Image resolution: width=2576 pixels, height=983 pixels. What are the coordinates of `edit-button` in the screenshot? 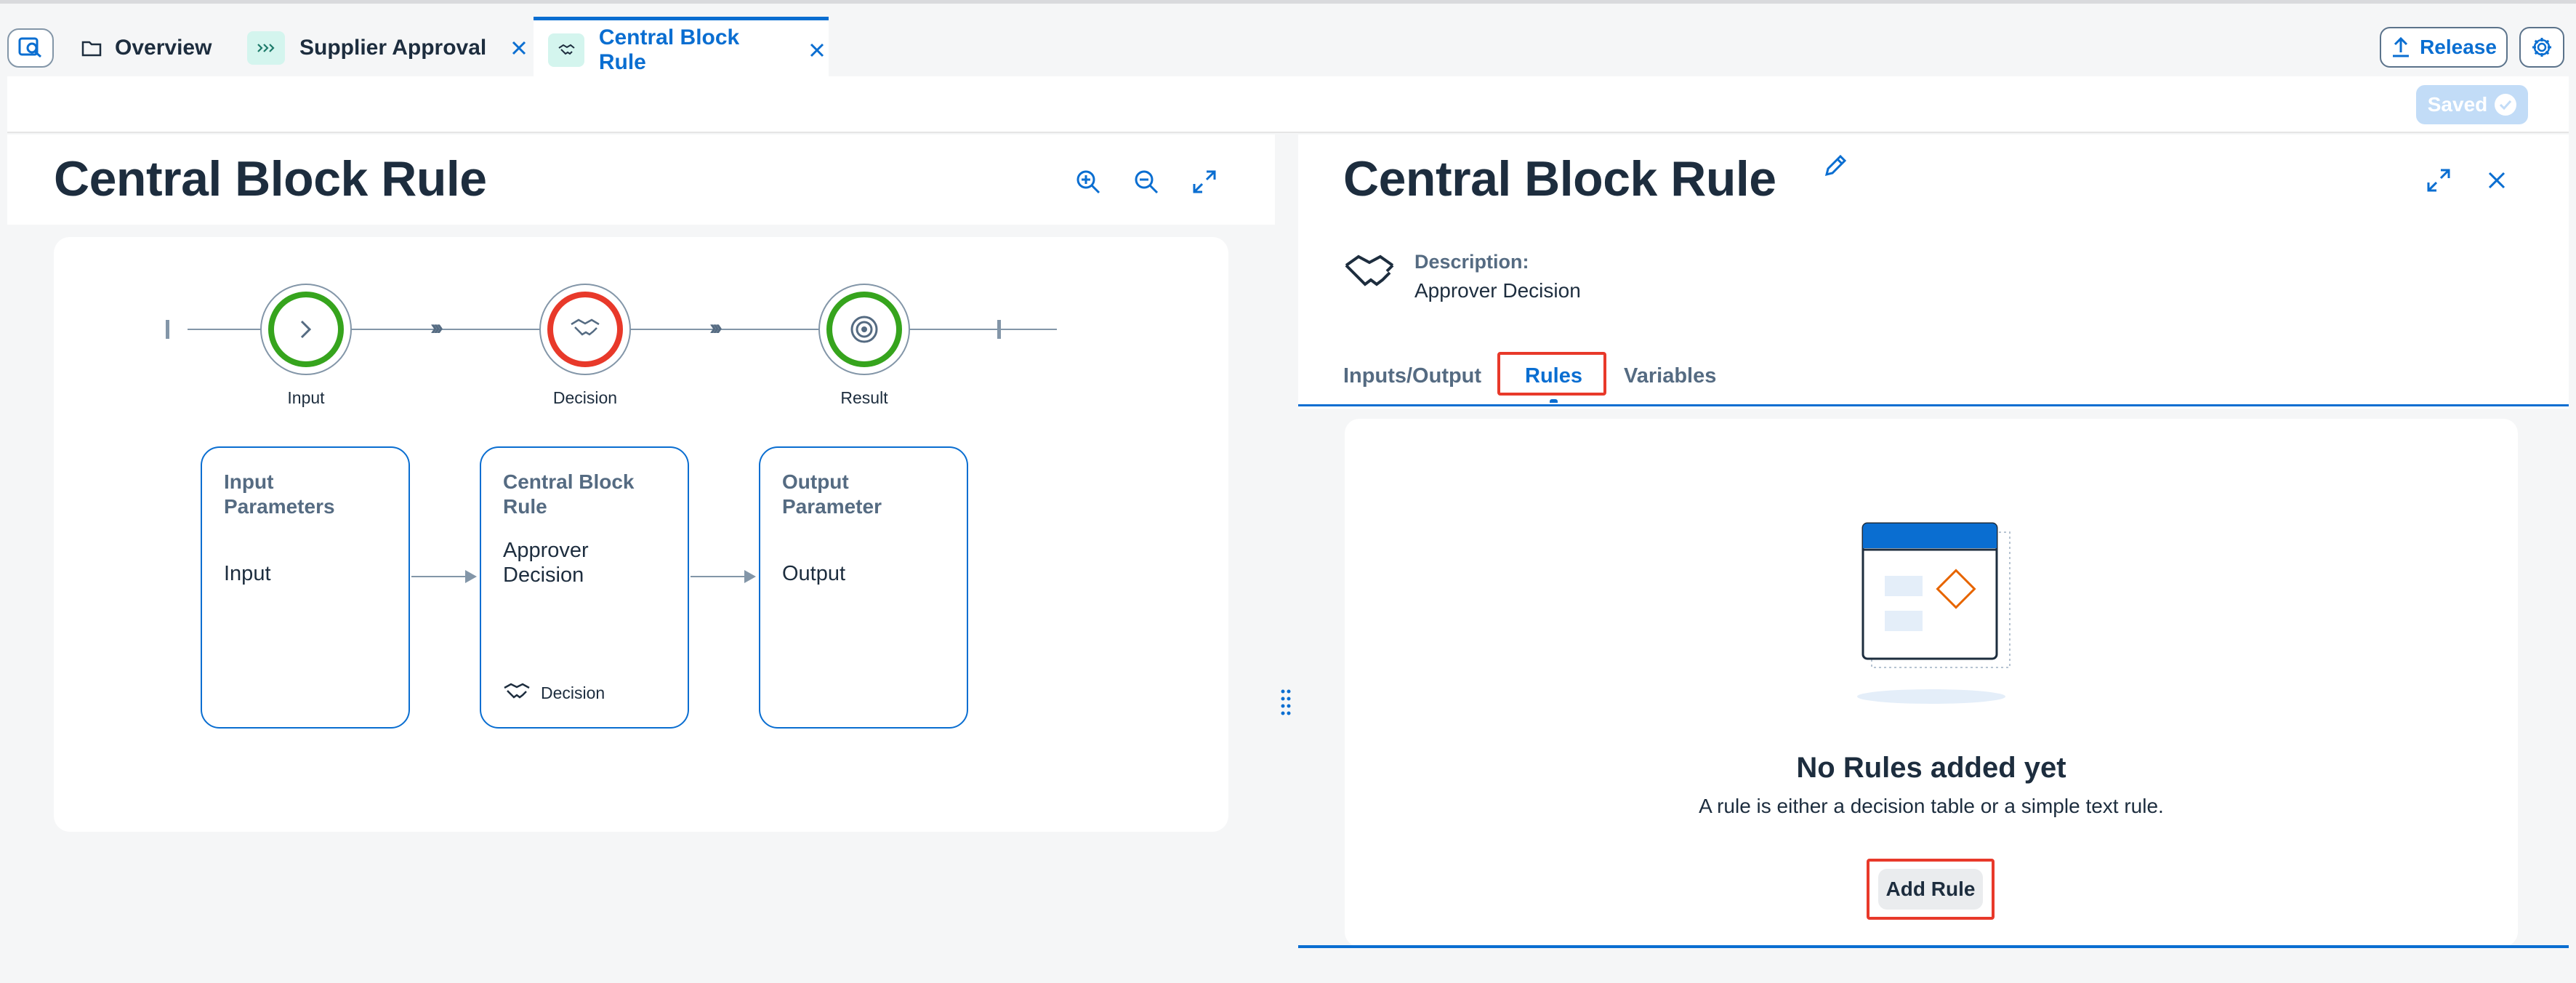 It's located at (1835, 167).